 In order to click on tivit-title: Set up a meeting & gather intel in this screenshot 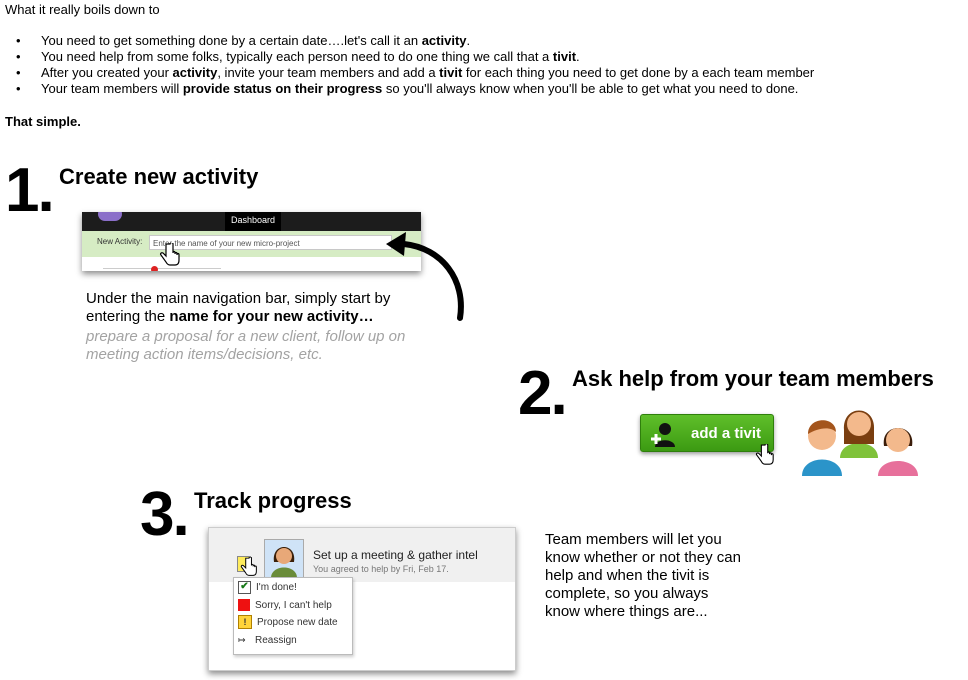, I will do `click(395, 555)`.